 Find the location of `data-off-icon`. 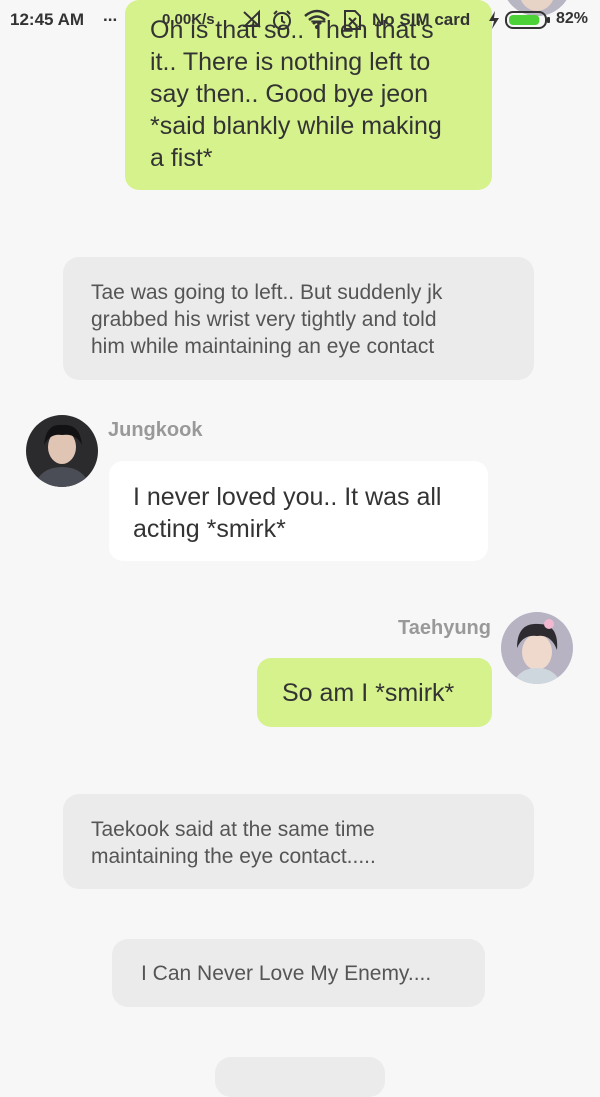

data-off-icon is located at coordinates (251, 18).